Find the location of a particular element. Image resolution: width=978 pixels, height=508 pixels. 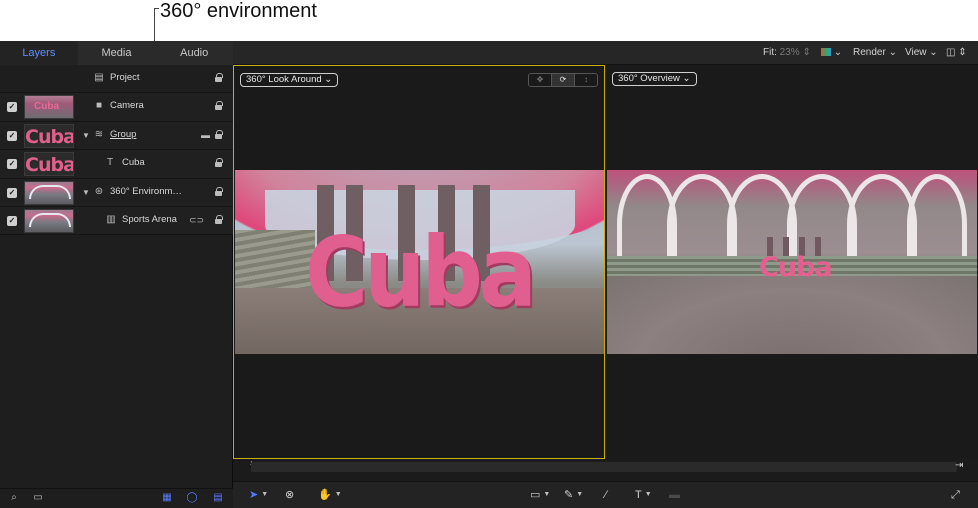

layer-row-sports-arena: ✓ ▥ Sports Arena ⊂⊃ is located at coordinates (116, 221).